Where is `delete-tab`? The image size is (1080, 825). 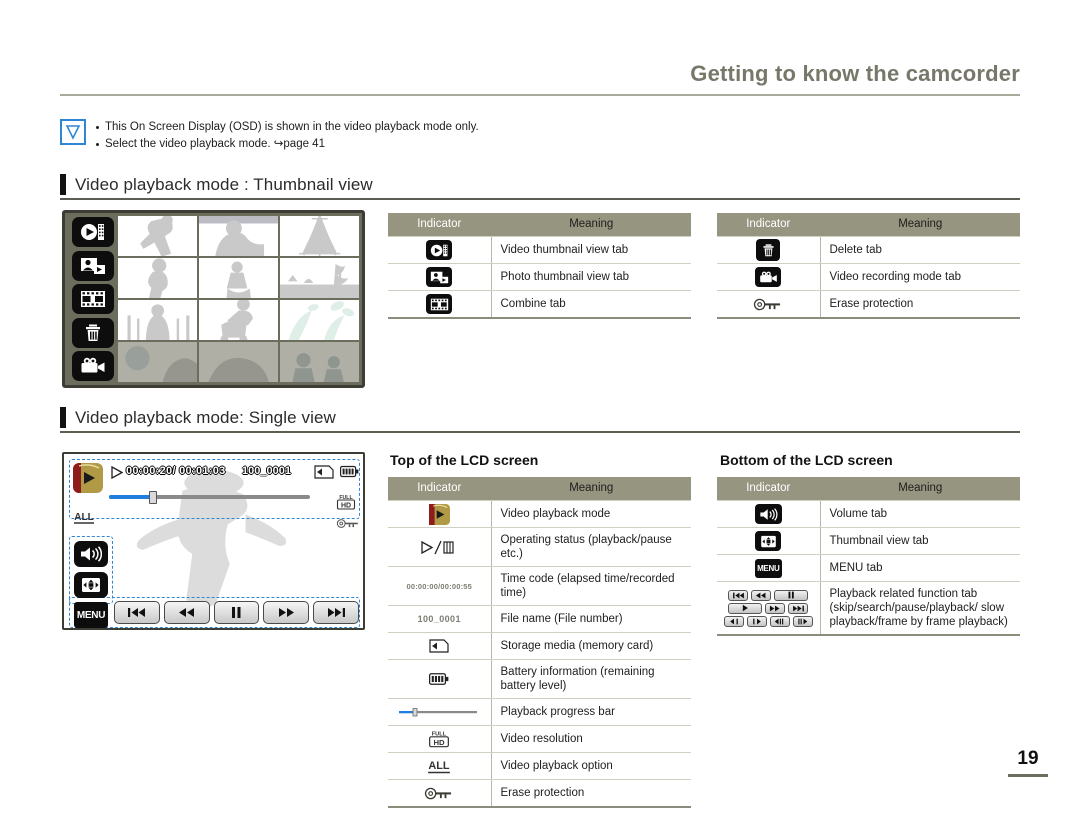
delete-tab is located at coordinates (93, 332).